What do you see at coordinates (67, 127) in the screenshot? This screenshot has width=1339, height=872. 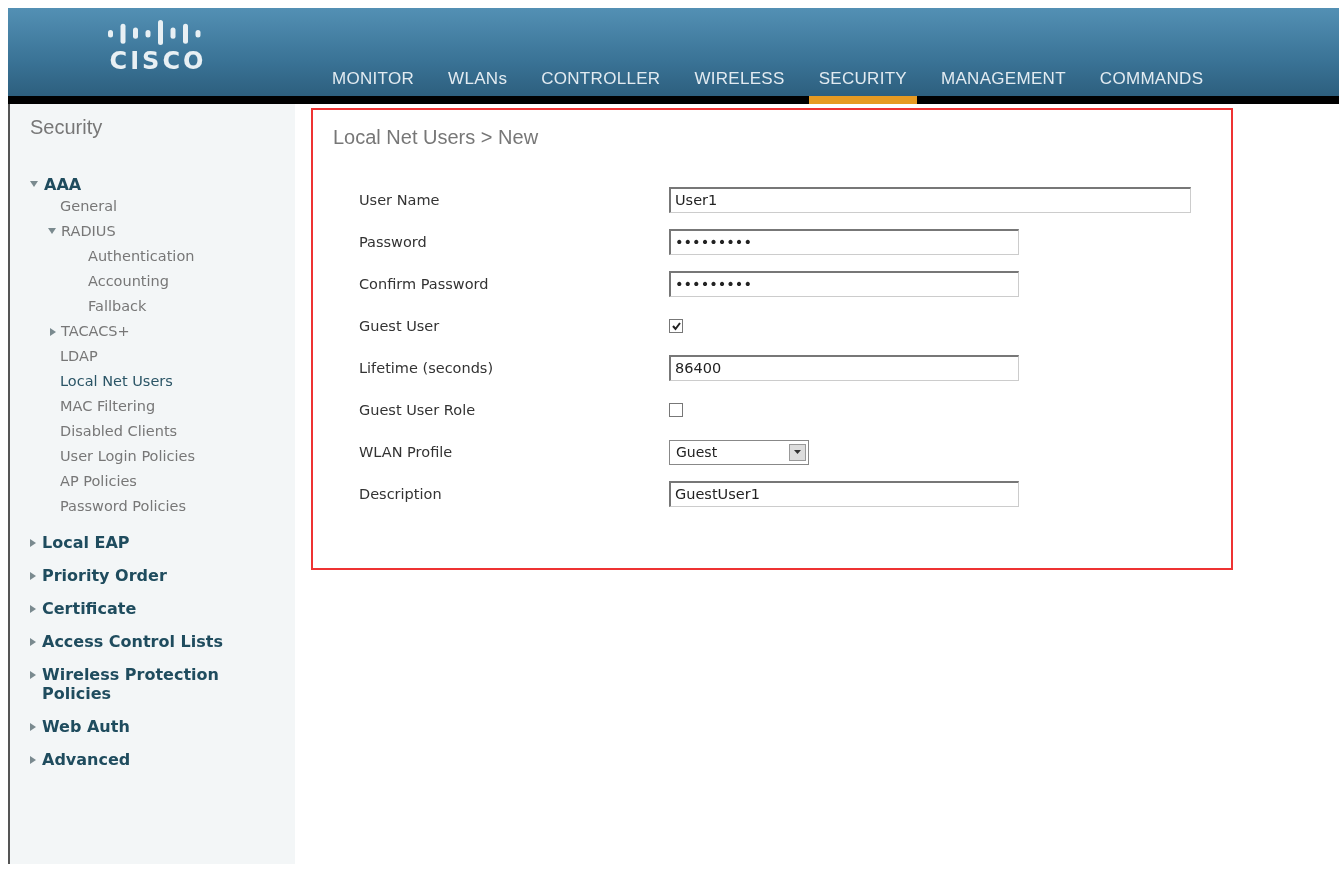 I see `sidebar-title: Security` at bounding box center [67, 127].